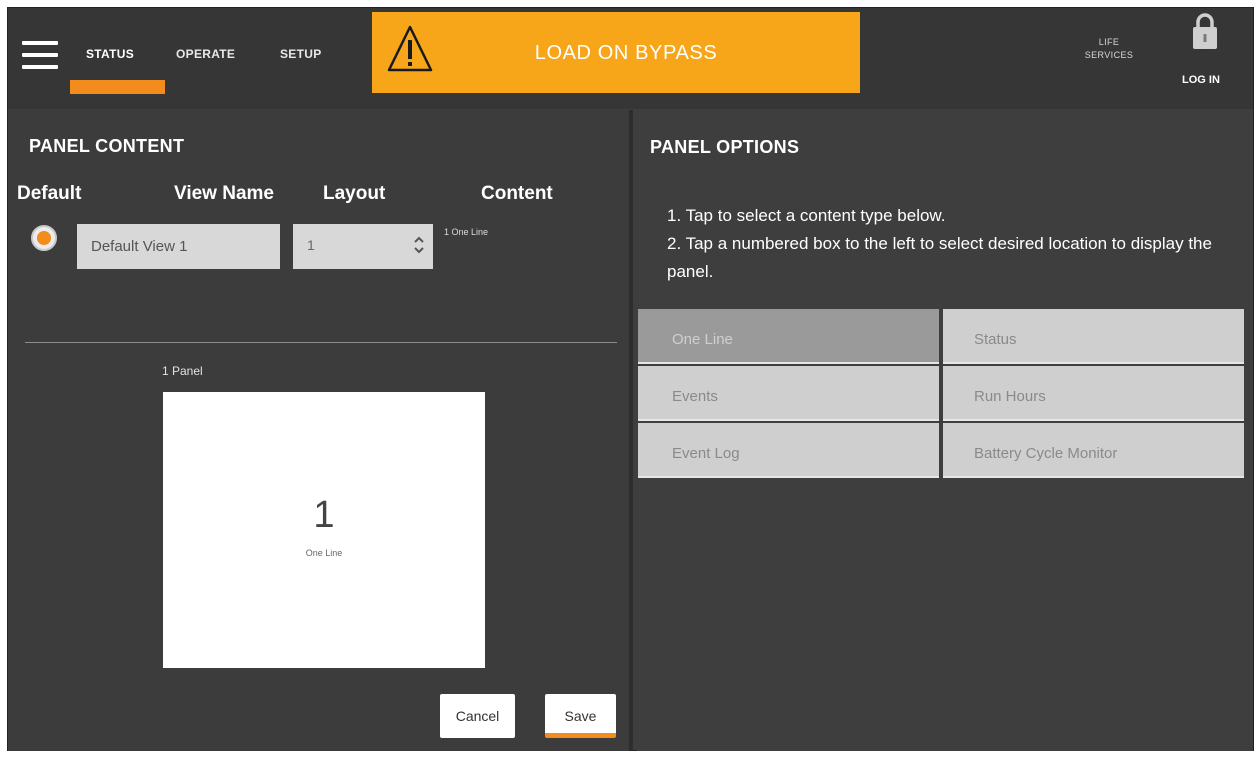 The height and width of the screenshot is (757, 1259). Describe the element at coordinates (324, 515) in the screenshot. I see `panel-slot-number: 1` at that location.